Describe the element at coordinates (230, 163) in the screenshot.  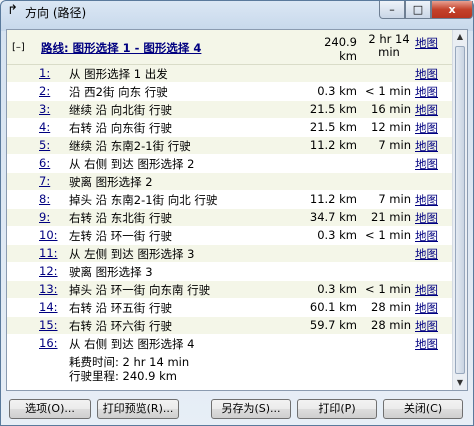
I see `list-item: 6: 从 右侧 到达 图形选择 2 地图` at that location.